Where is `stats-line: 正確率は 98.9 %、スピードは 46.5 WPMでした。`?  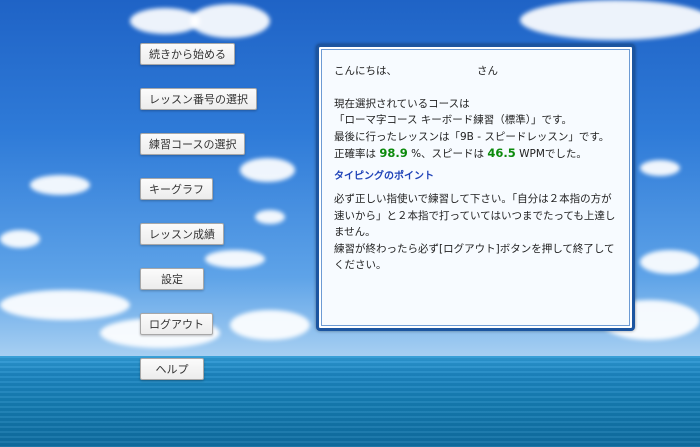
stats-line: 正確率は 98.9 %、スピードは 46.5 WPMでした。 is located at coordinates (476, 154).